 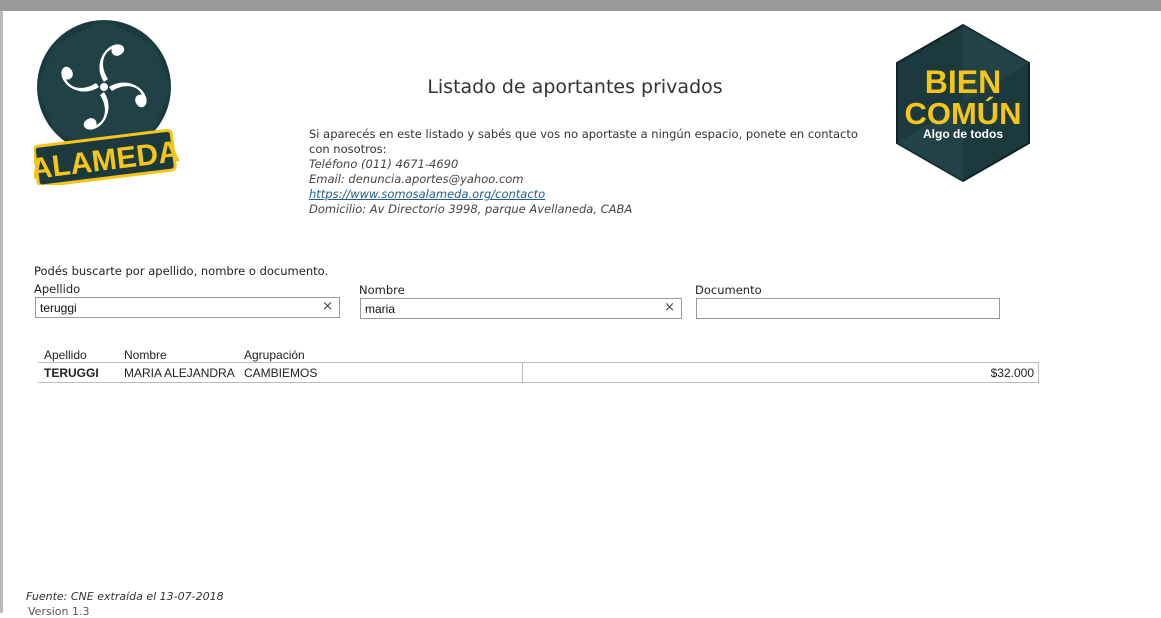 I want to click on contact-phone: Teléfono (011) 4671-4690, so click(x=384, y=164).